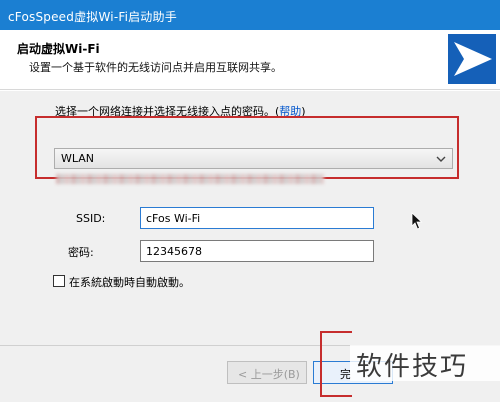  What do you see at coordinates (81, 252) in the screenshot?
I see `password-label: 密码:` at bounding box center [81, 252].